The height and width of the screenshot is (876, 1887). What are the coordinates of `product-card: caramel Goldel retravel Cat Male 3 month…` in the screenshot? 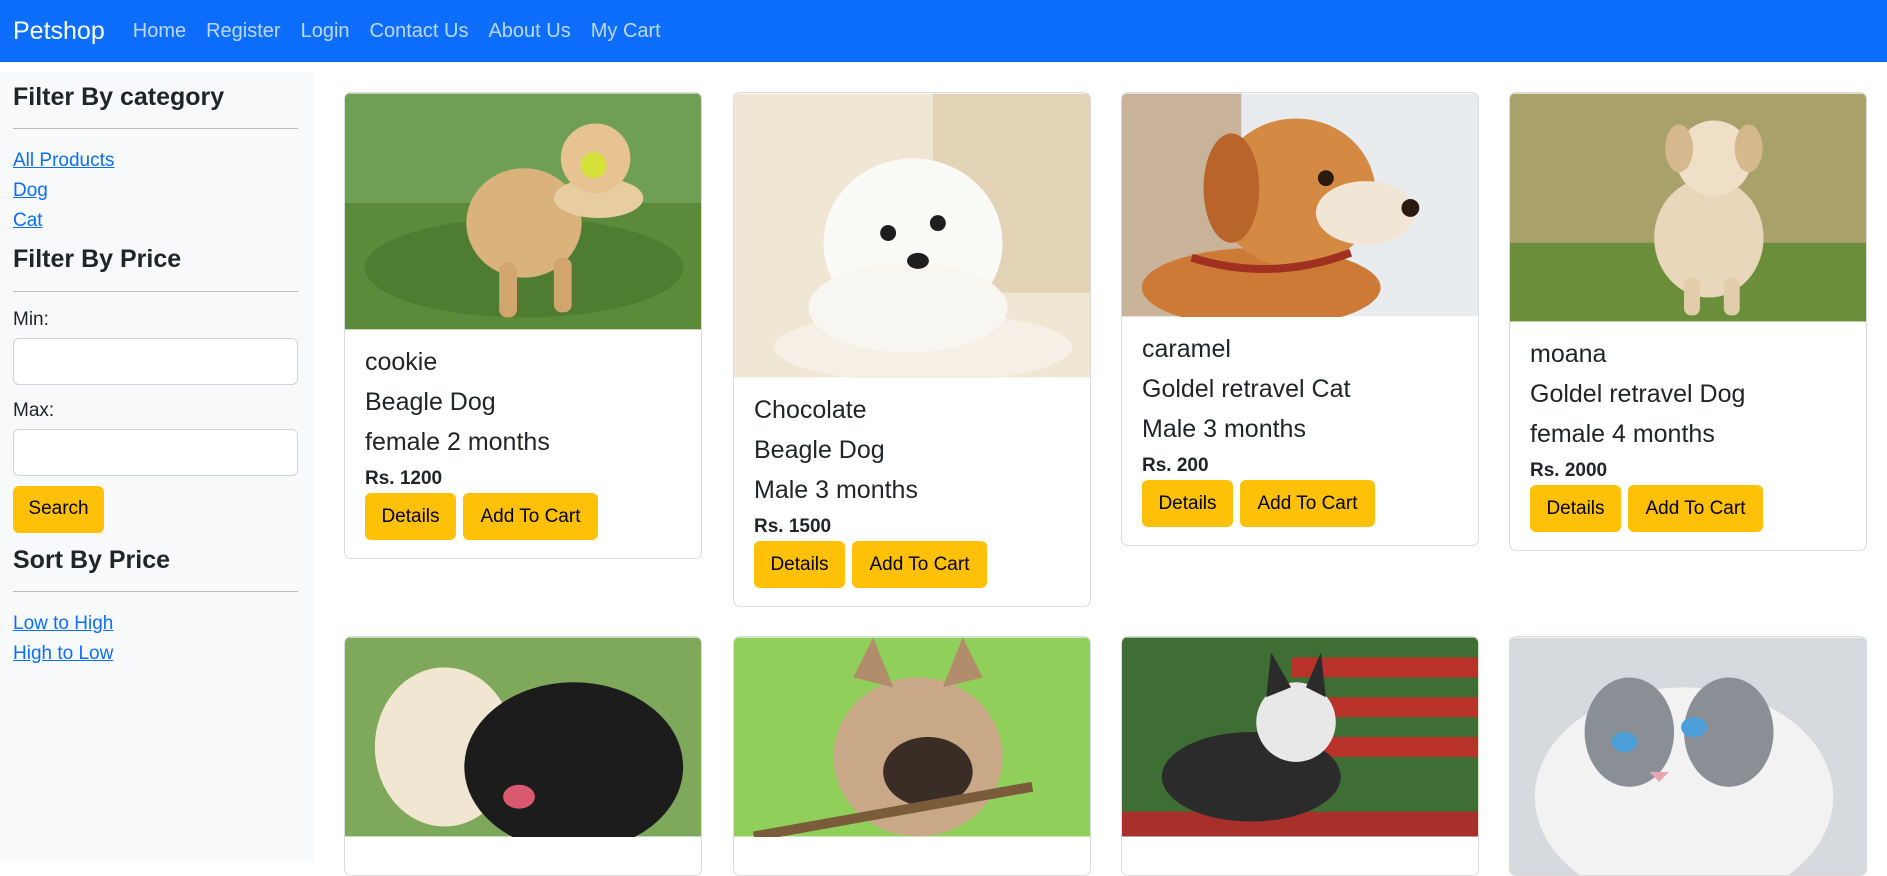 It's located at (1300, 319).